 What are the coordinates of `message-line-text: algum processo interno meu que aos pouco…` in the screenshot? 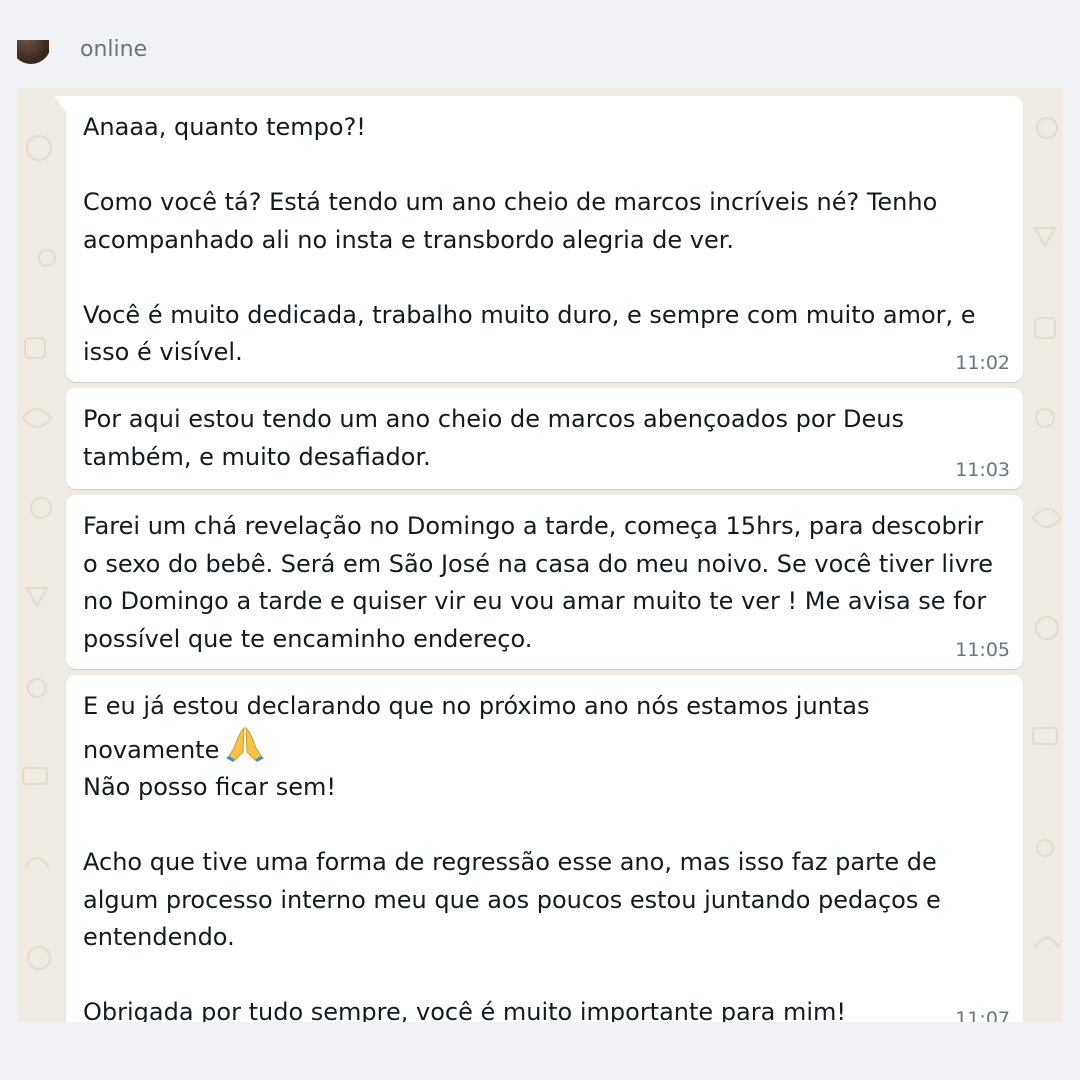 It's located at (512, 899).